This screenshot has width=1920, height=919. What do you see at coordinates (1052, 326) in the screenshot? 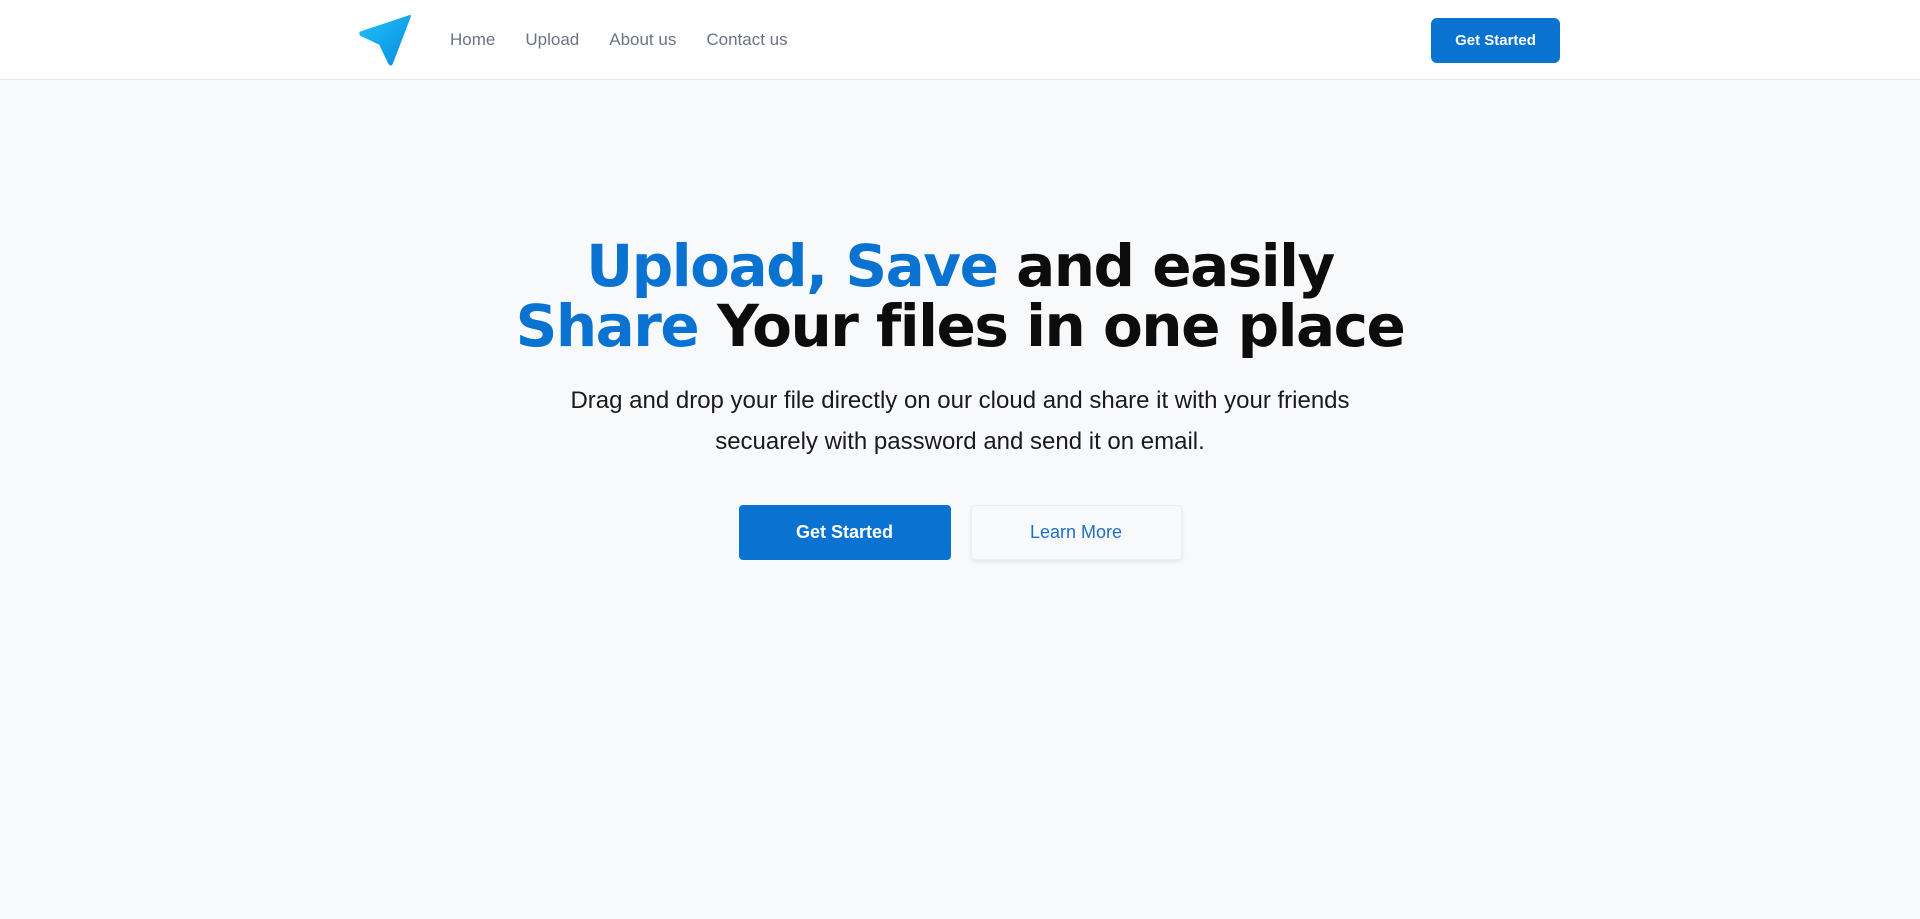
I see `hero-title-text-2: Your files in one place` at bounding box center [1052, 326].